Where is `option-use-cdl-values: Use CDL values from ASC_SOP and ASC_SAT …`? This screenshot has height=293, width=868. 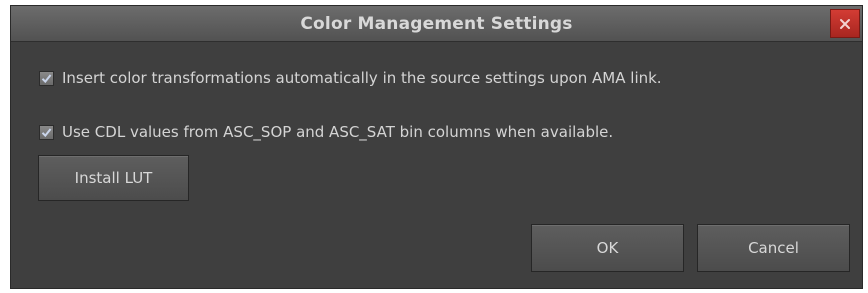 option-use-cdl-values: Use CDL values from ASC_SOP and ASC_SAT … is located at coordinates (326, 132).